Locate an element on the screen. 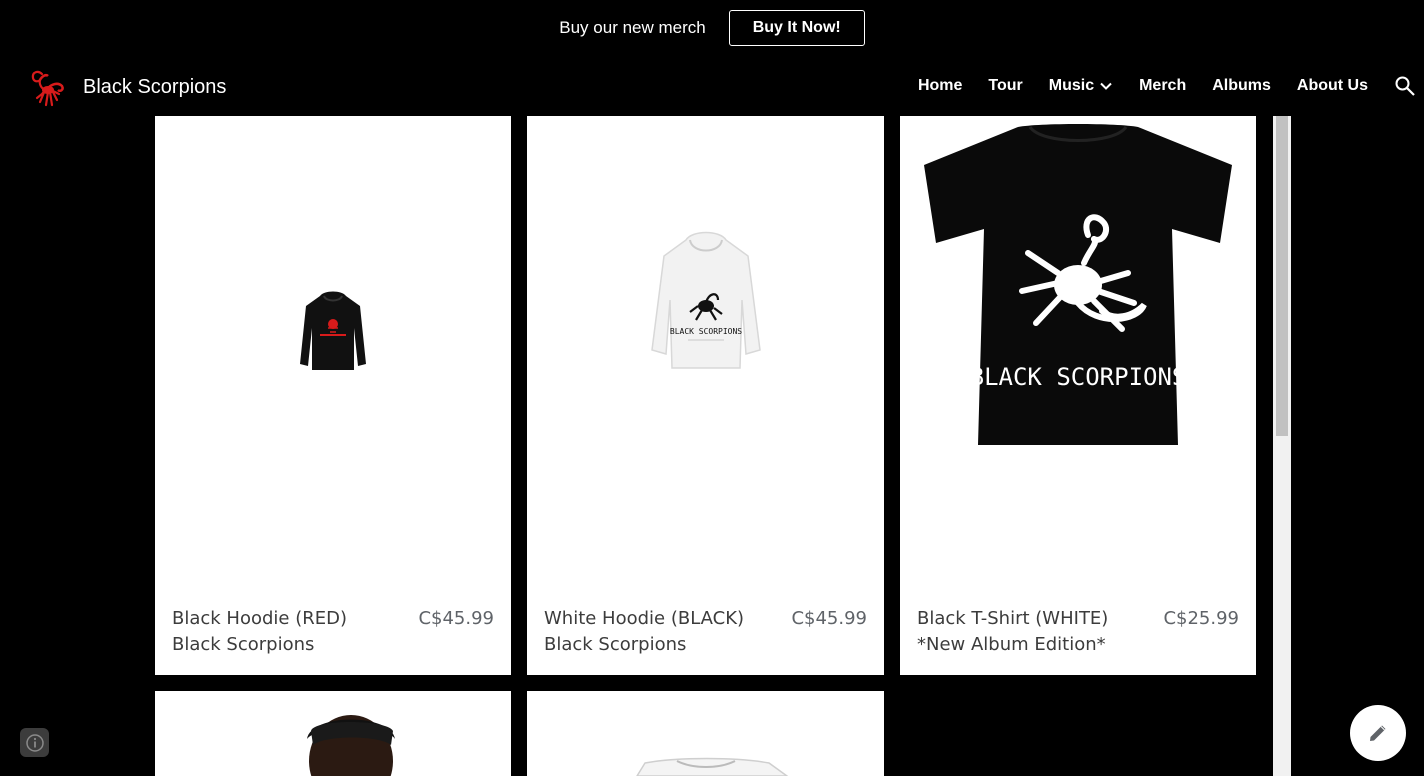 This screenshot has height=776, width=1424. product-name-line1: Black Hoodie (RED) is located at coordinates (259, 618).